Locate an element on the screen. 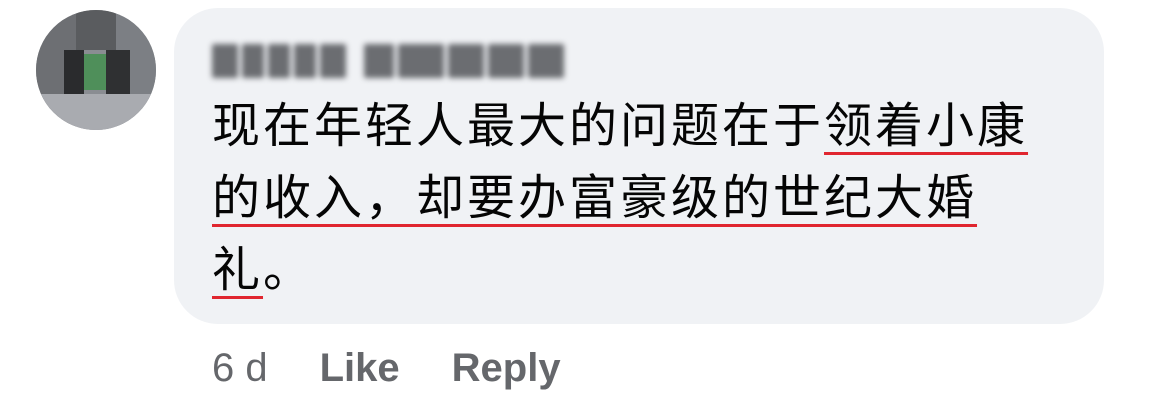 The width and height of the screenshot is (1170, 400). avatar is located at coordinates (96, 70).